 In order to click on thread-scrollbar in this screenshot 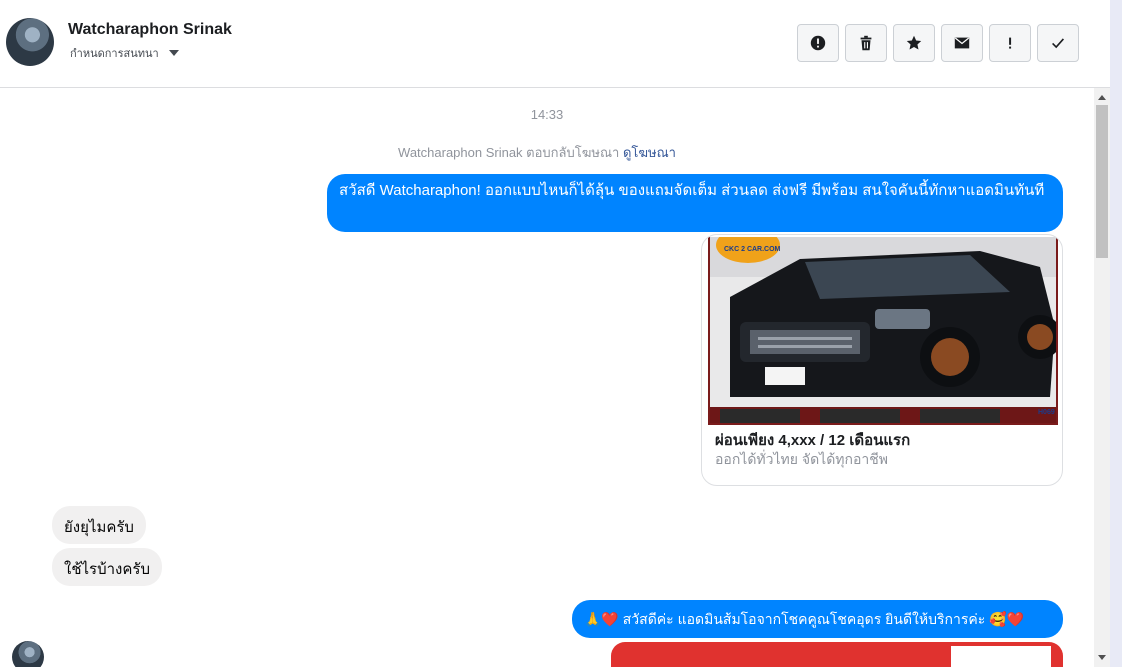, I will do `click(1102, 377)`.